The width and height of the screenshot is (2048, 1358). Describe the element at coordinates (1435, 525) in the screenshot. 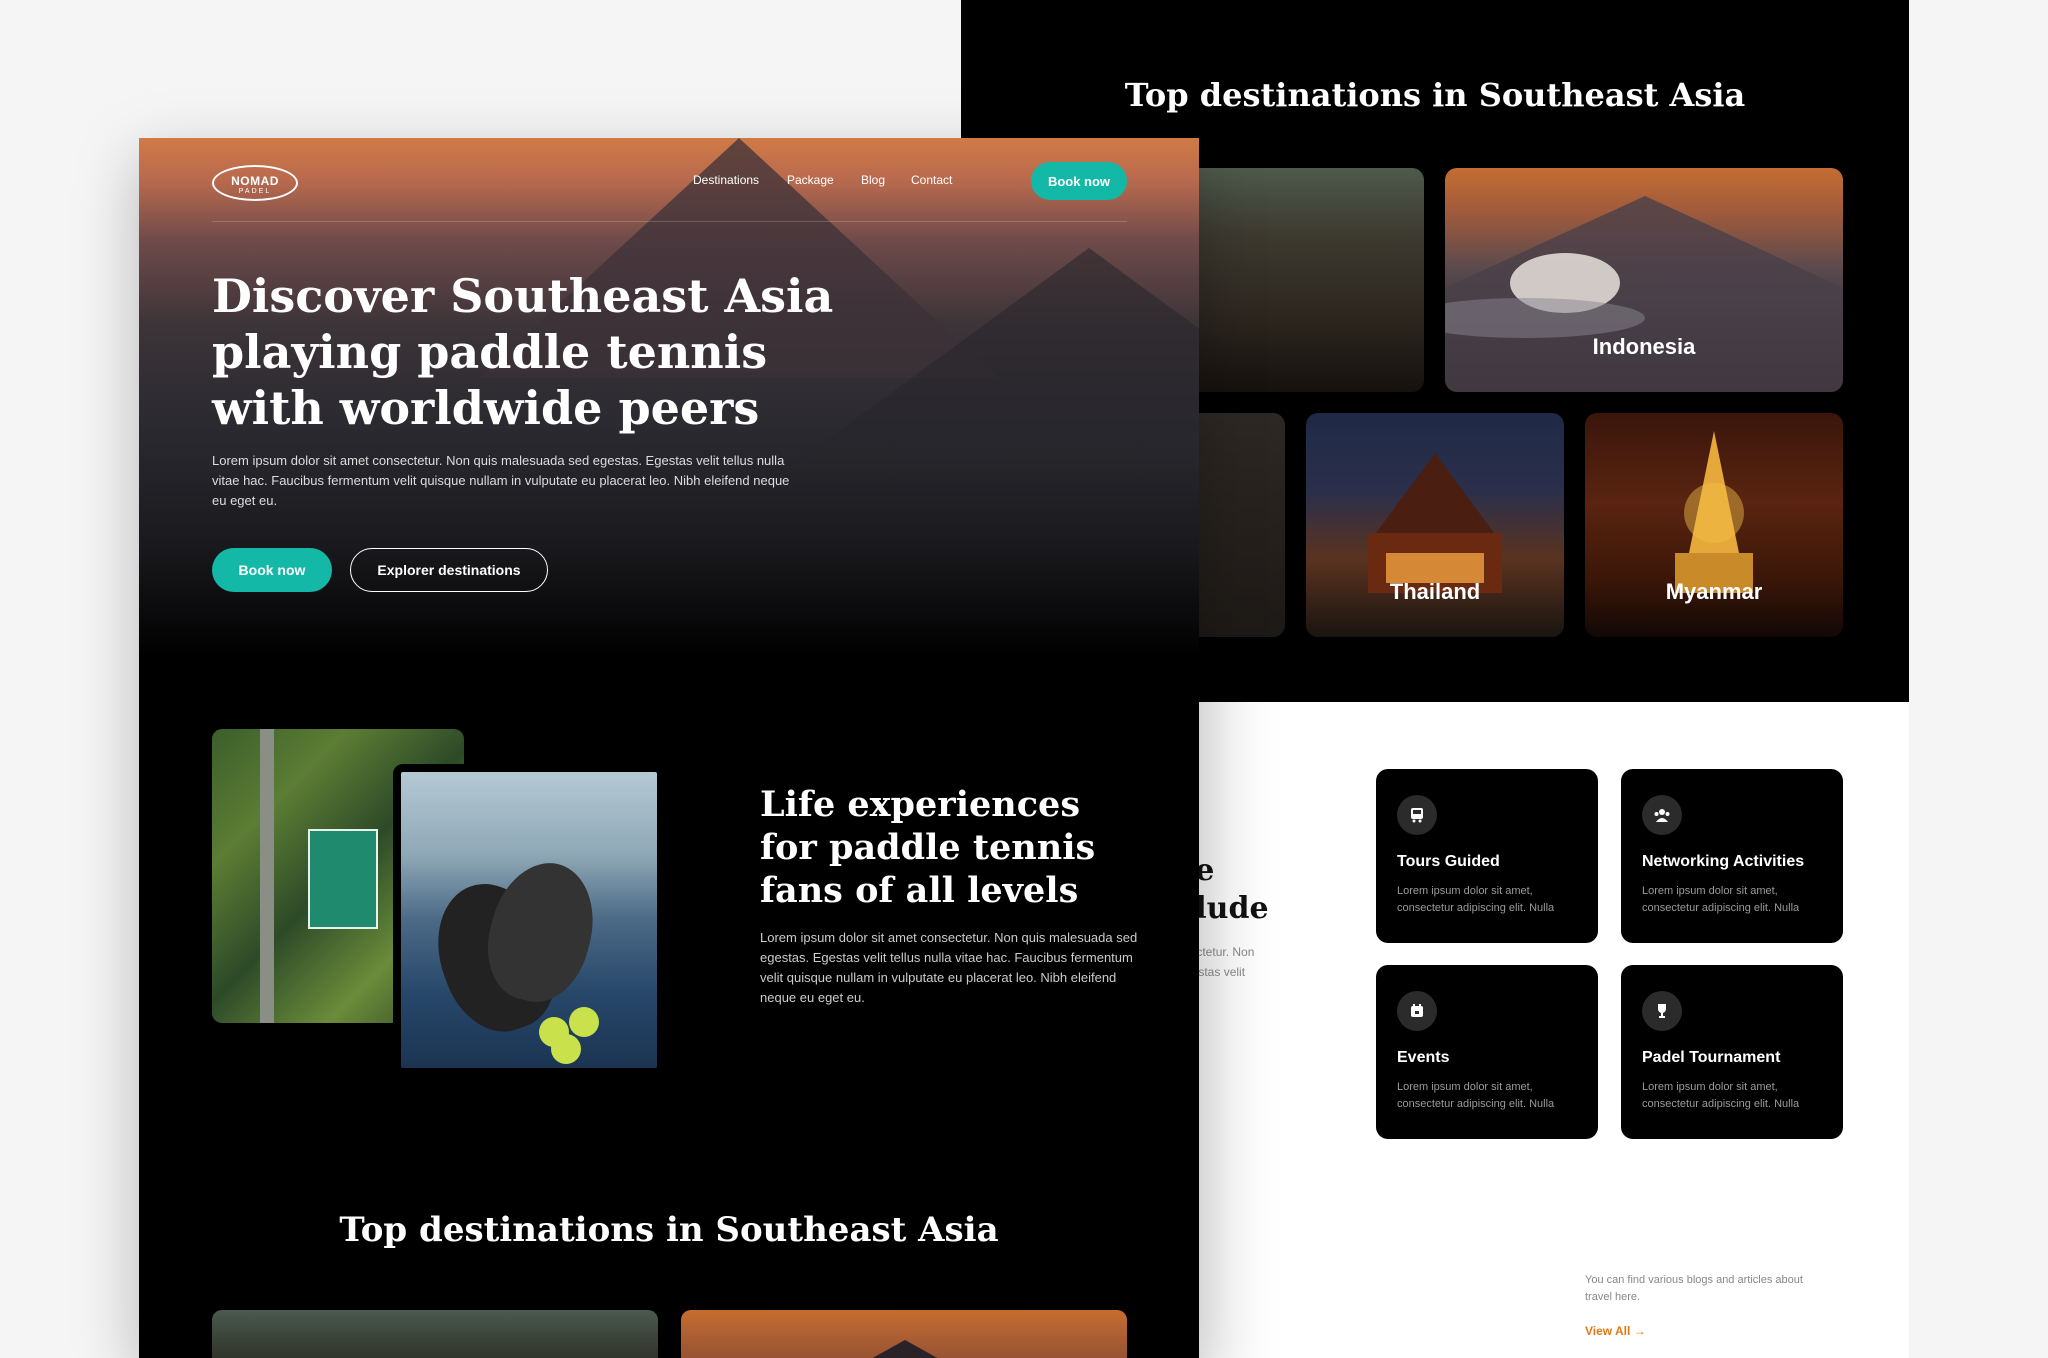

I see `destination-card-thailand: Thailand` at that location.